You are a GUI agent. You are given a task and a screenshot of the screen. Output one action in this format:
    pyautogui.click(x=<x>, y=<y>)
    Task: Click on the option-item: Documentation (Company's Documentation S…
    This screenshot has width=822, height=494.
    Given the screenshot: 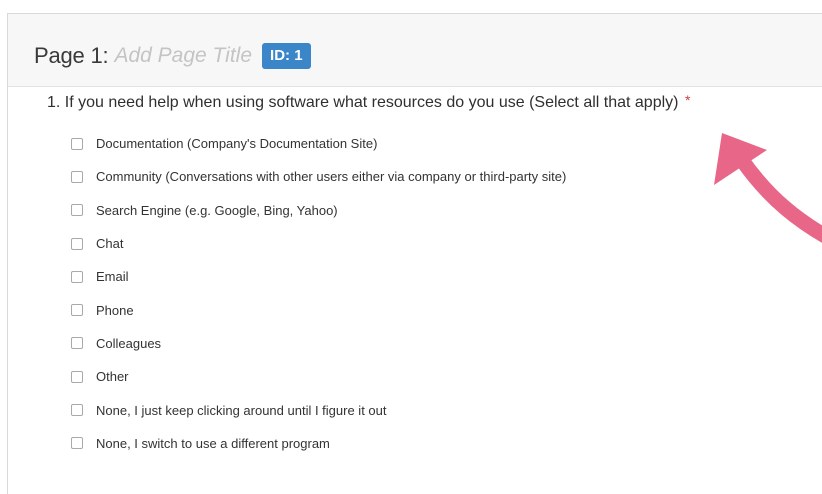 What is the action you would take?
    pyautogui.click(x=318, y=143)
    